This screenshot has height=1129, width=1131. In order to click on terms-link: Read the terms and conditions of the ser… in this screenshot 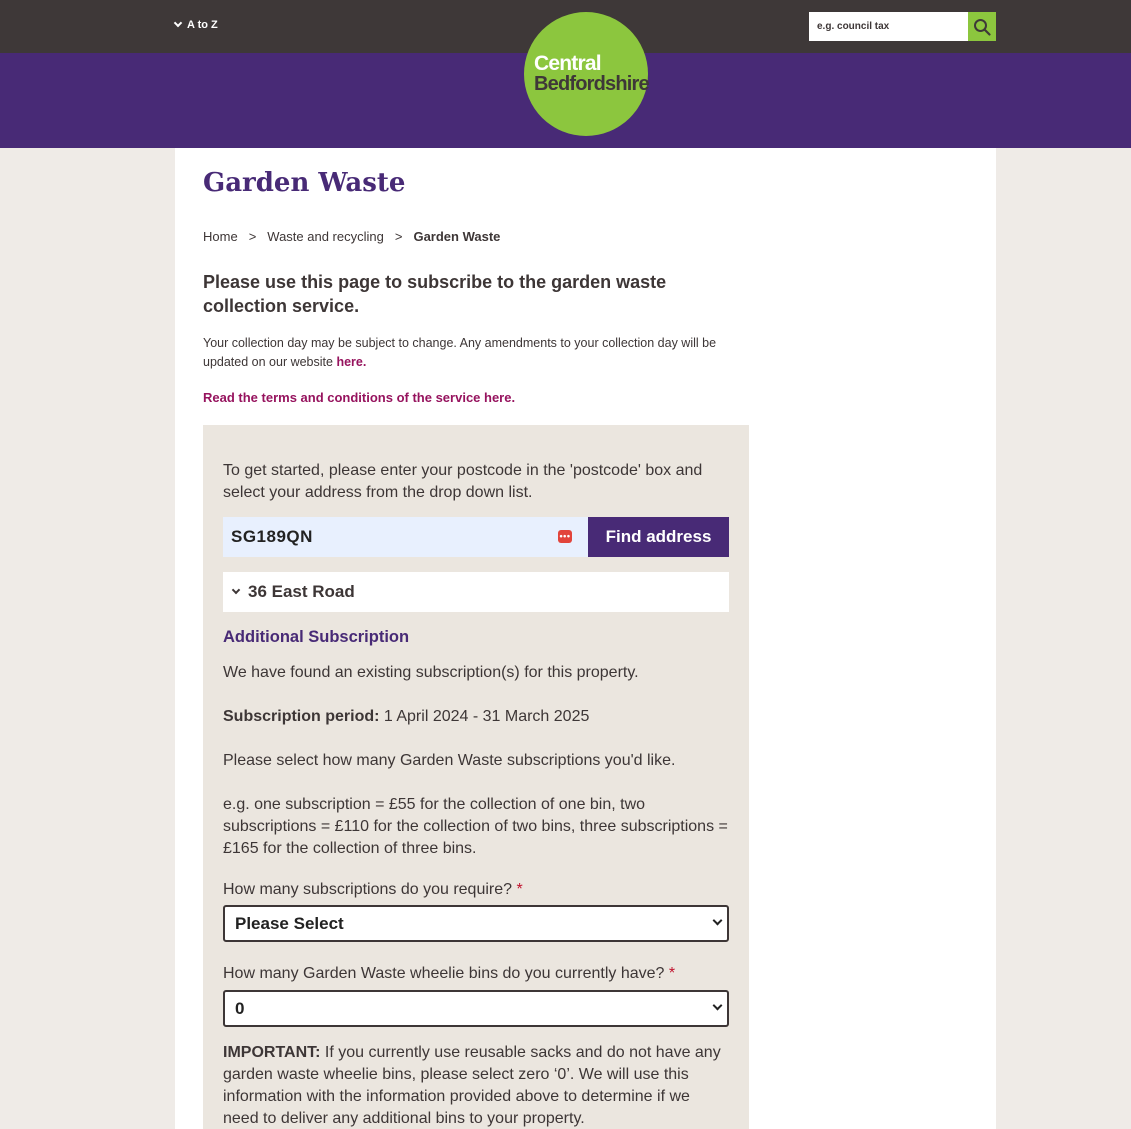, I will do `click(359, 397)`.